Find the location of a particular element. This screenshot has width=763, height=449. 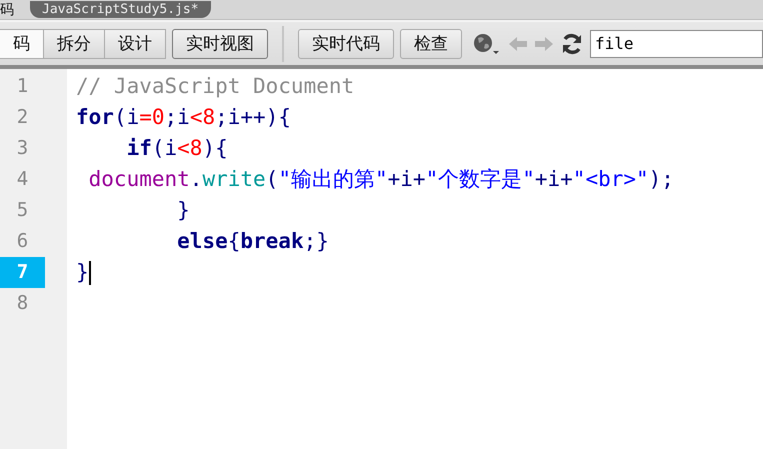

code-token: ;i is located at coordinates (177, 117).